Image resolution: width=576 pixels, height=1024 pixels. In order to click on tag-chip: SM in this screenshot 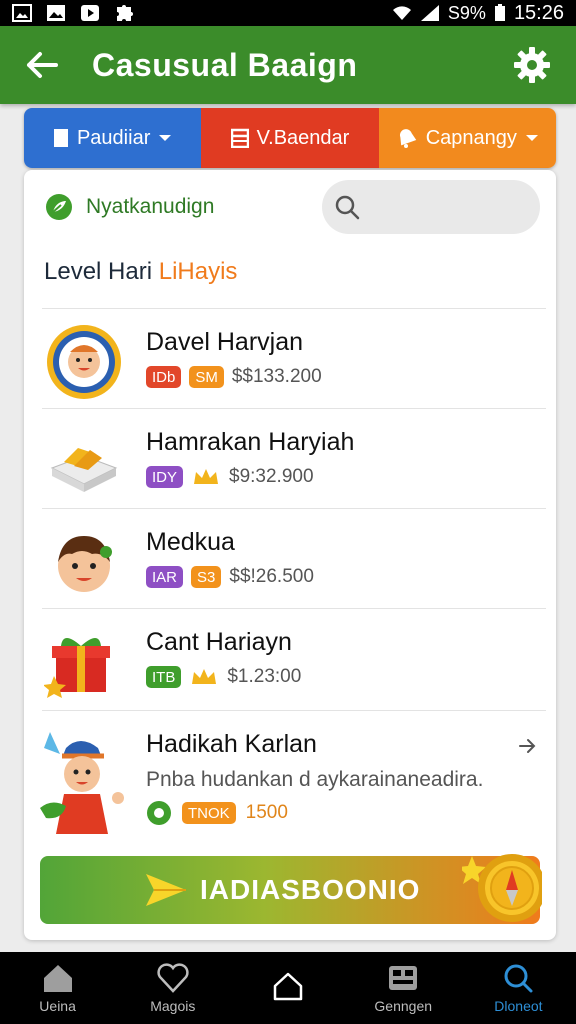, I will do `click(206, 377)`.